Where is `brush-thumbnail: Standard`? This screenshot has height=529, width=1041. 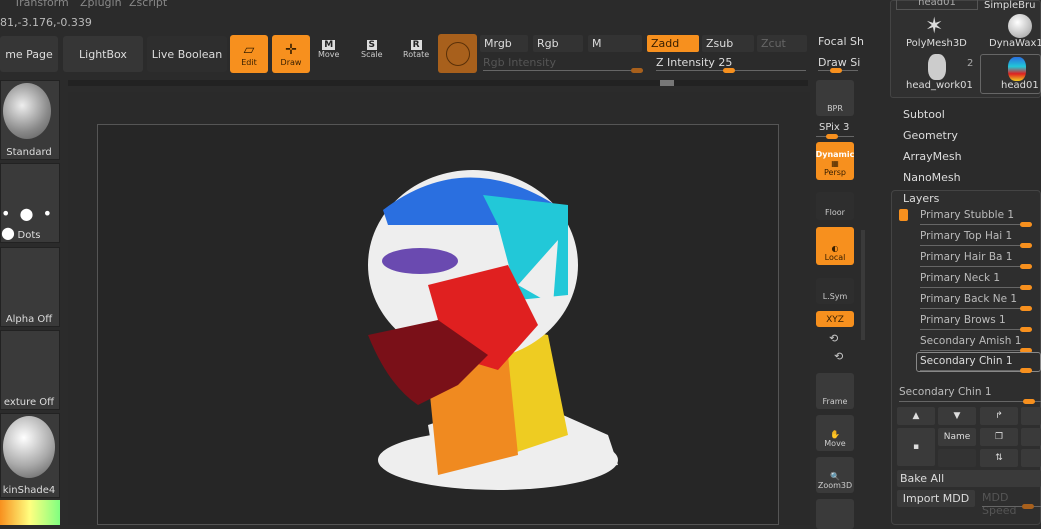 brush-thumbnail: Standard is located at coordinates (30, 120).